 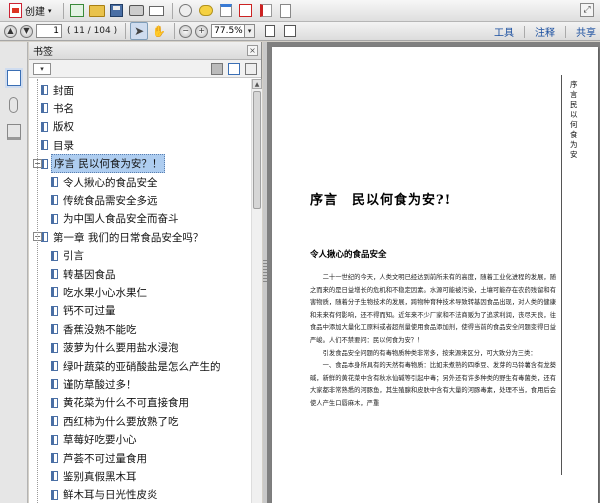 I want to click on bookmark-item: 鉴别真假黑木耳, so click(x=95, y=476).